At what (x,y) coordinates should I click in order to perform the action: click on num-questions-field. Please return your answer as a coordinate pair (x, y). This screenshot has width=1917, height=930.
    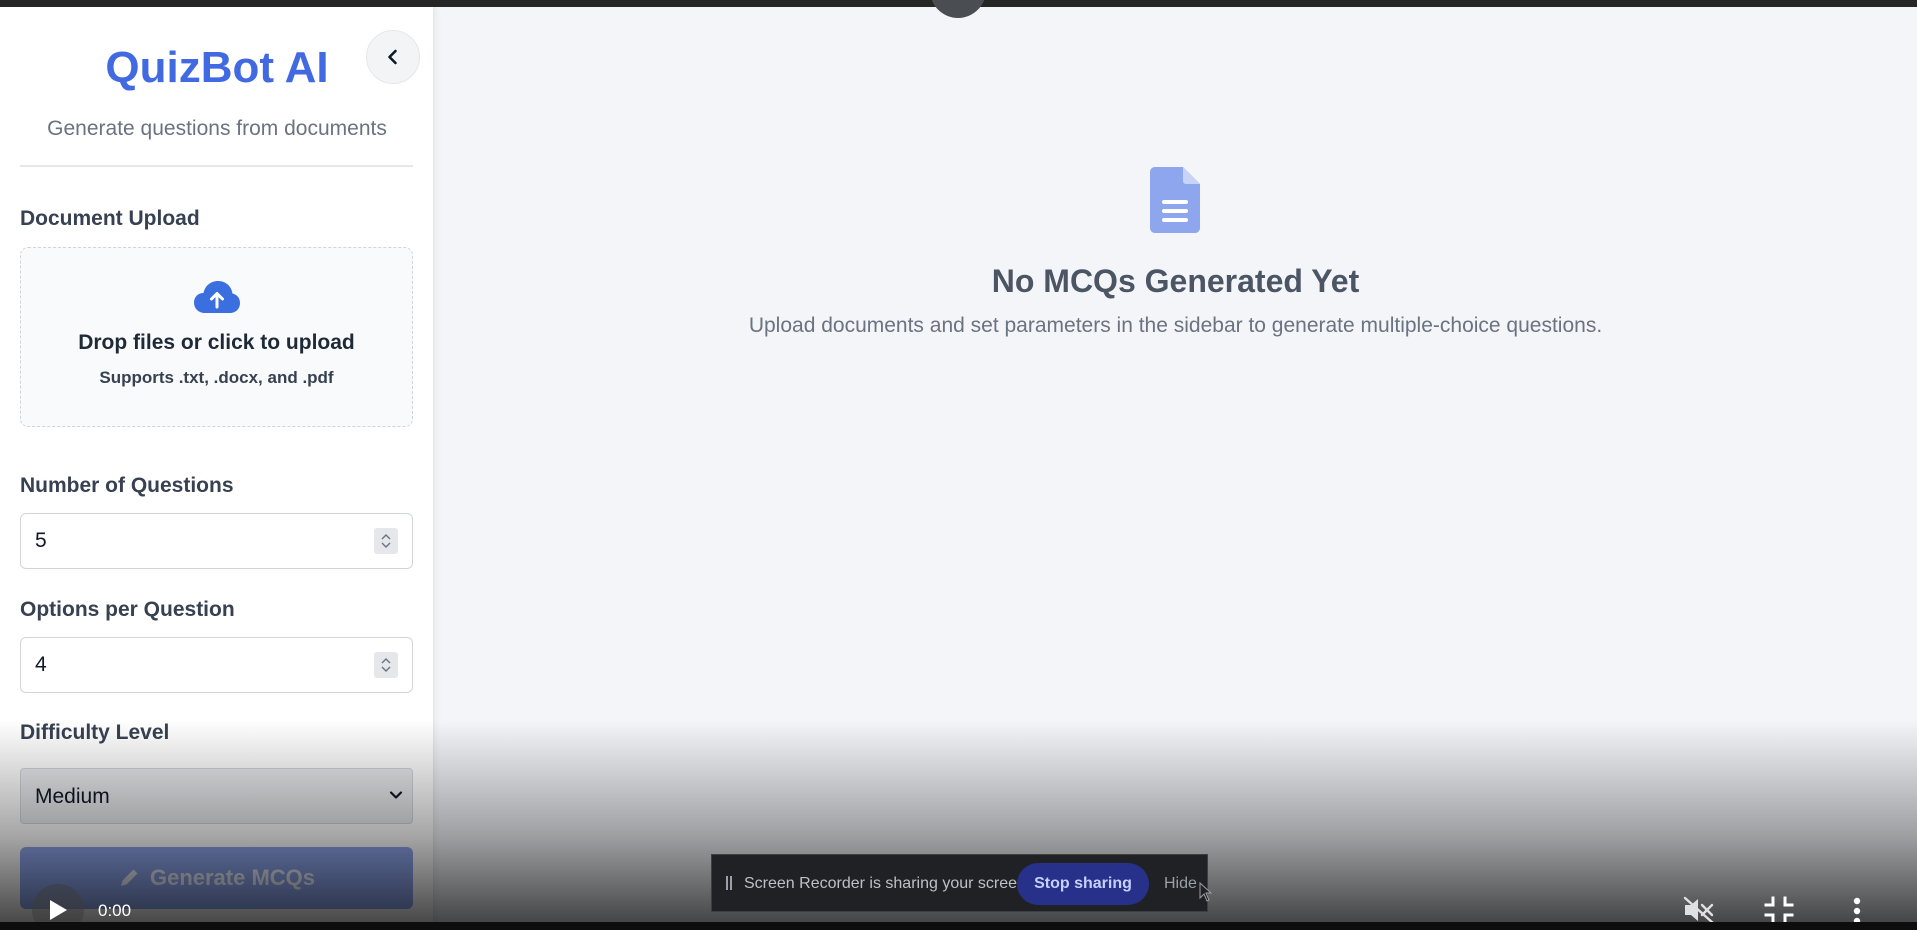
    Looking at the image, I should click on (216, 541).